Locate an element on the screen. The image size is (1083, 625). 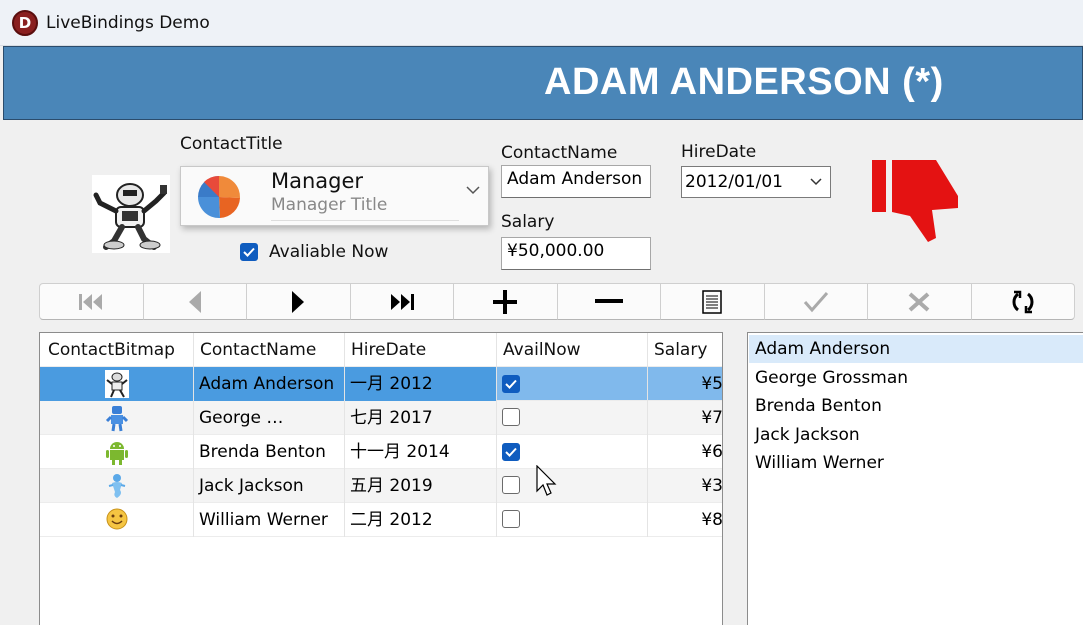
row-contact-name: Jack Jackson is located at coordinates (269, 486).